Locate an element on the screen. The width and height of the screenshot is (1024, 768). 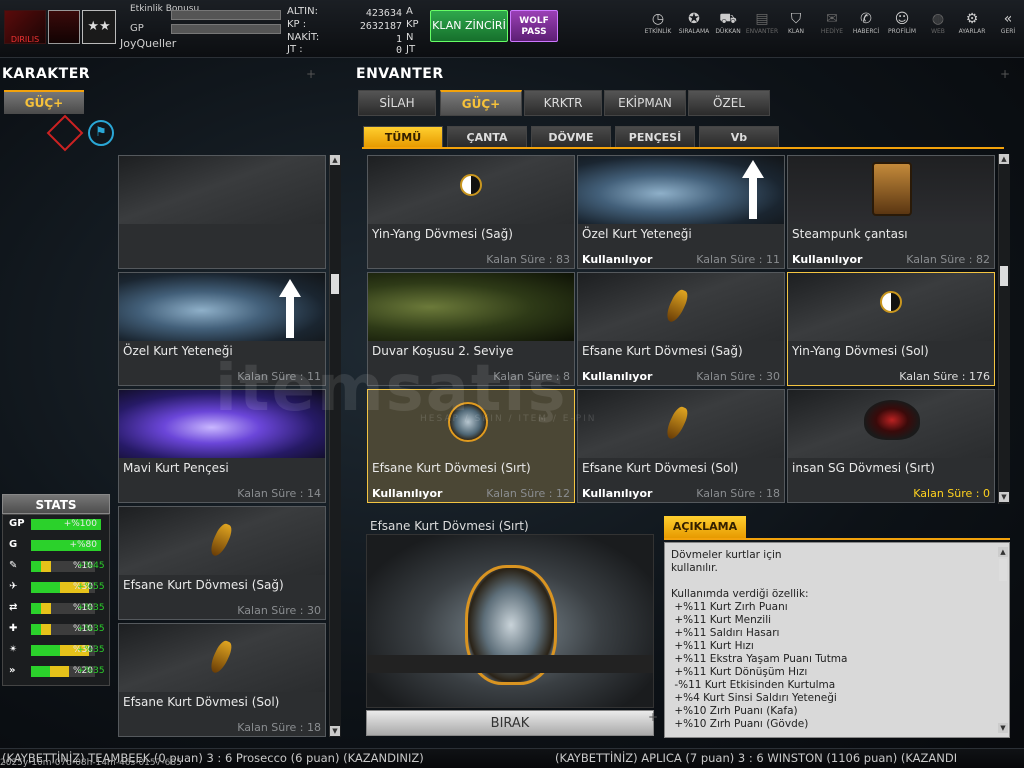
inventory-scrollbar is located at coordinates (1004, 329).